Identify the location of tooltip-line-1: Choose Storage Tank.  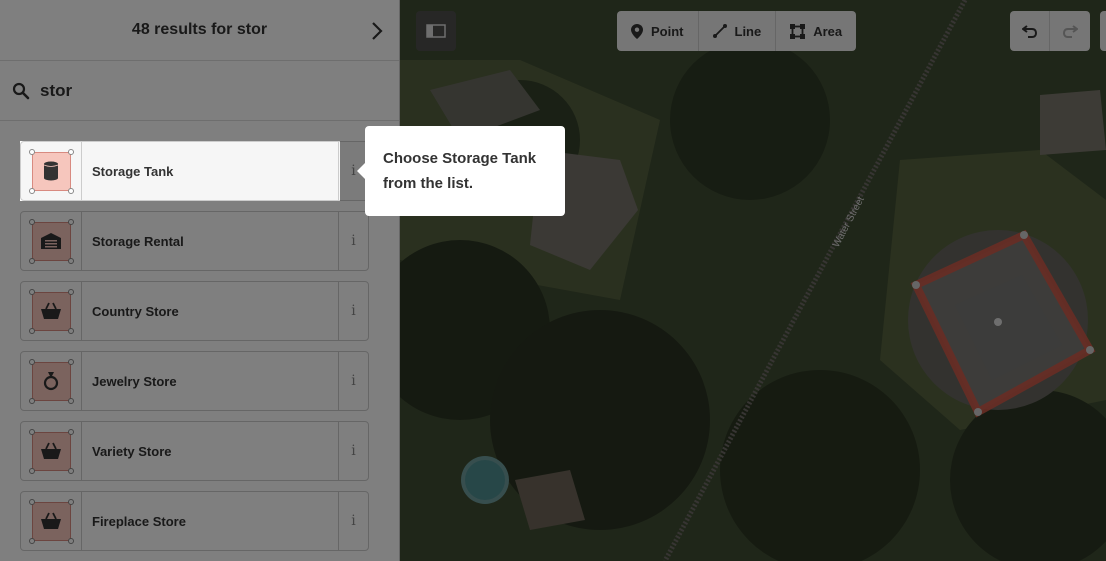
(460, 158).